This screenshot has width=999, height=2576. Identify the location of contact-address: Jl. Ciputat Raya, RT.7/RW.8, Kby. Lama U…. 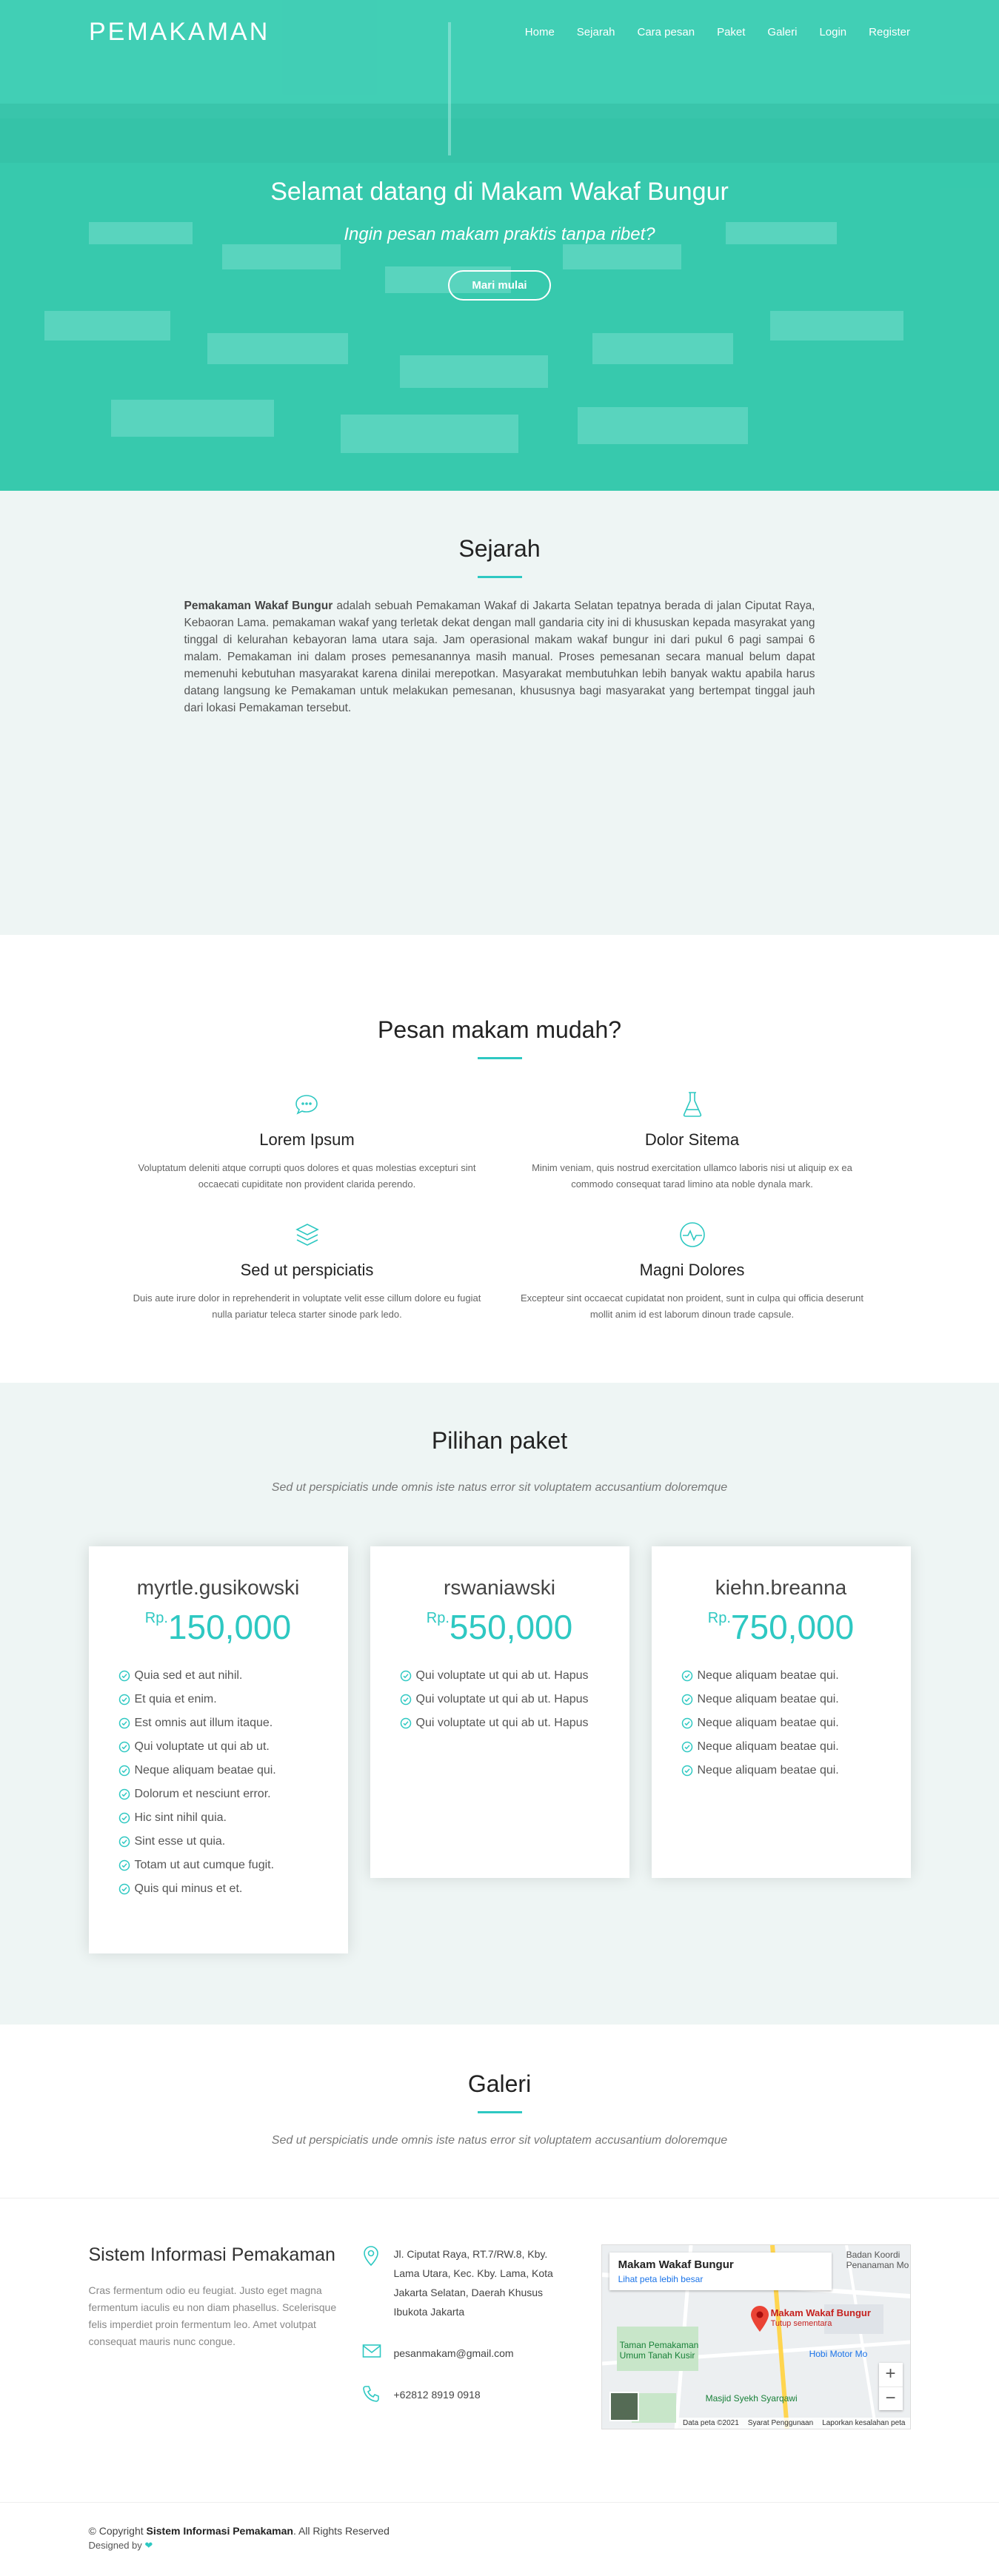
(463, 2282).